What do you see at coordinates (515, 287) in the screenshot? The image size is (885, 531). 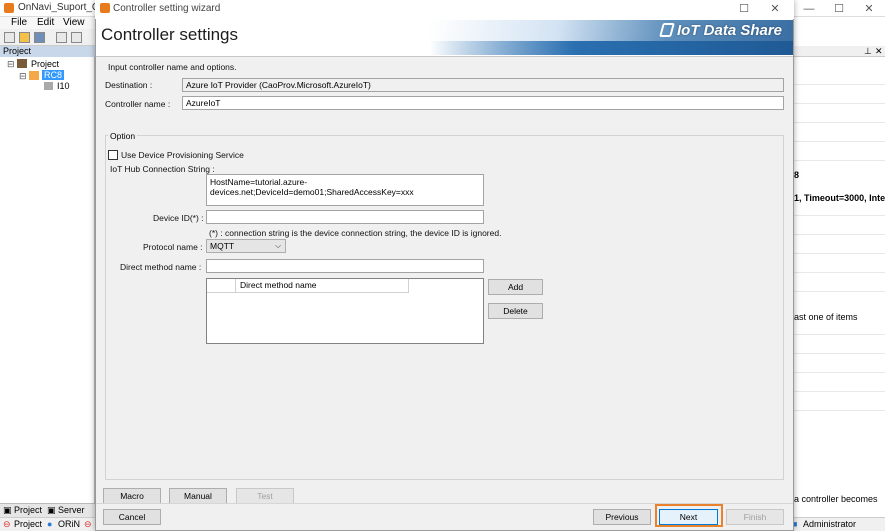 I see `add-button: Add` at bounding box center [515, 287].